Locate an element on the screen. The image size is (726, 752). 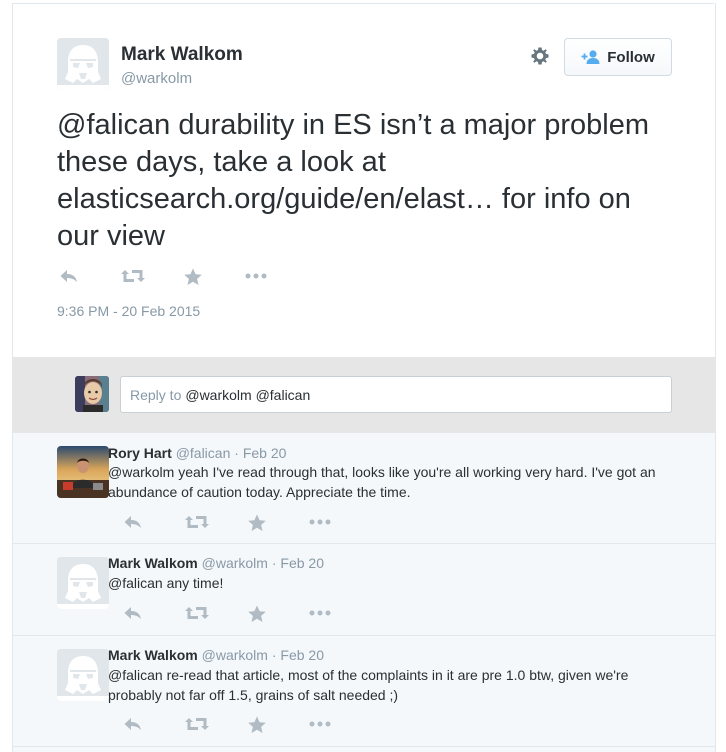
tweet-mention-link: @falican is located at coordinates (113, 125).